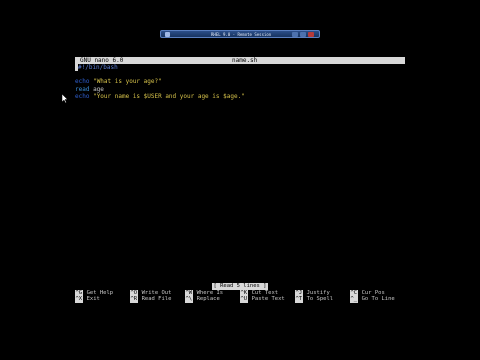  I want to click on string-literal: "What is your age?", so click(127, 81).